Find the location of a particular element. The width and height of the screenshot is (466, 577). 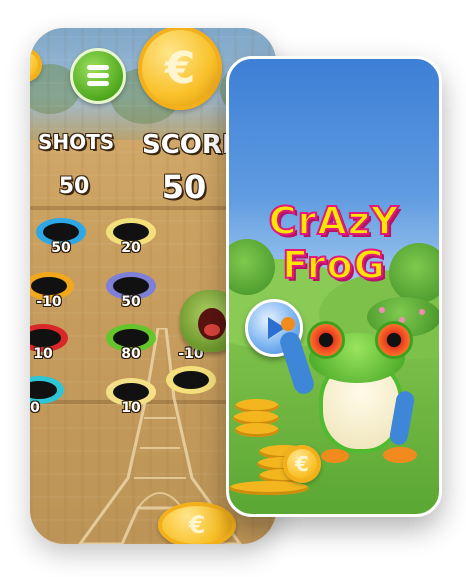

score-value: 50 is located at coordinates (184, 187).